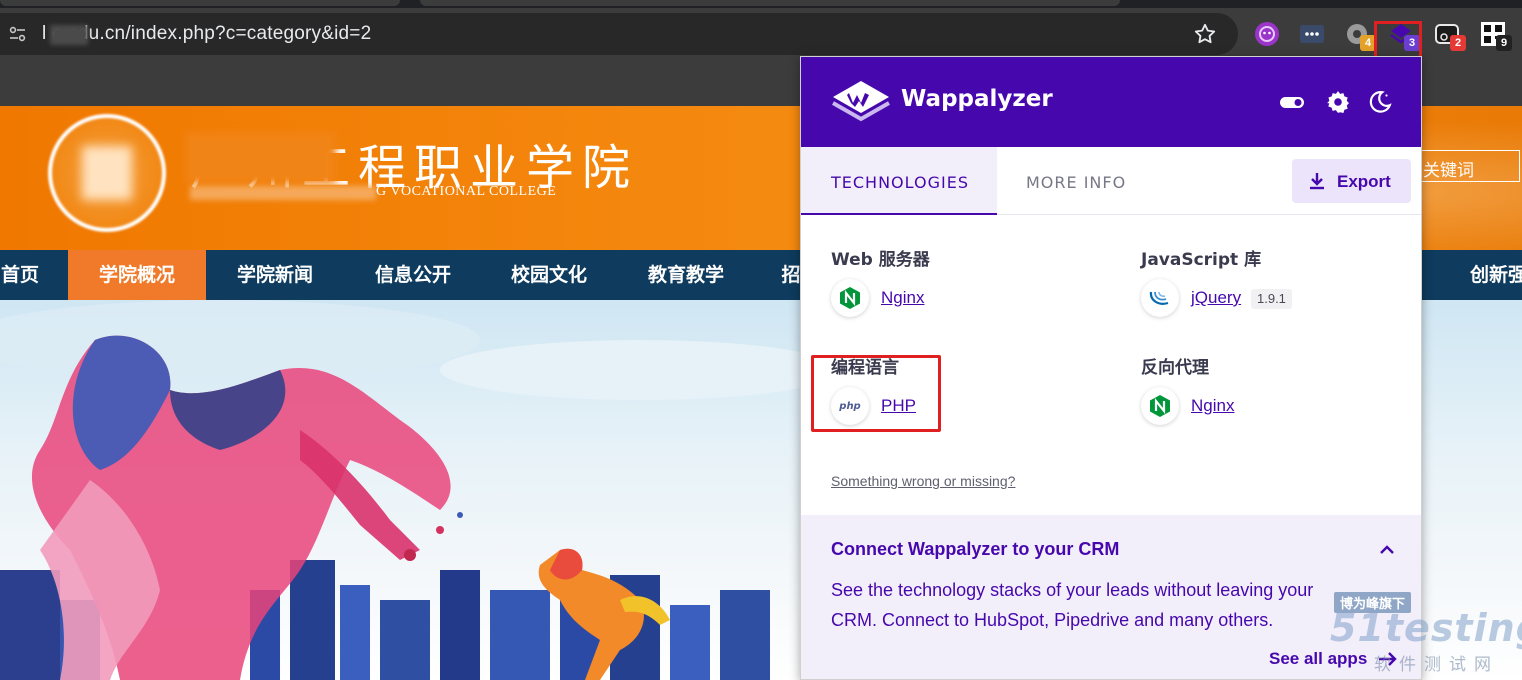  Describe the element at coordinates (902, 298) in the screenshot. I see `tech-link-nginx: Nginx` at that location.